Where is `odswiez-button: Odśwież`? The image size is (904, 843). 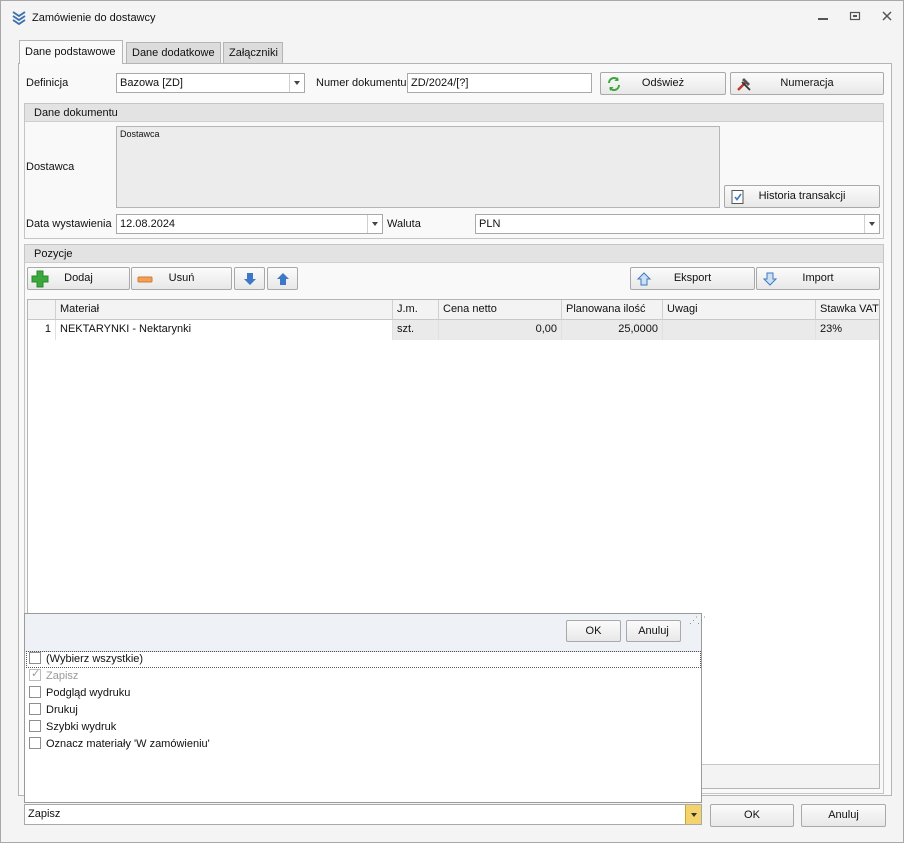
odswiez-button: Odśwież is located at coordinates (663, 83).